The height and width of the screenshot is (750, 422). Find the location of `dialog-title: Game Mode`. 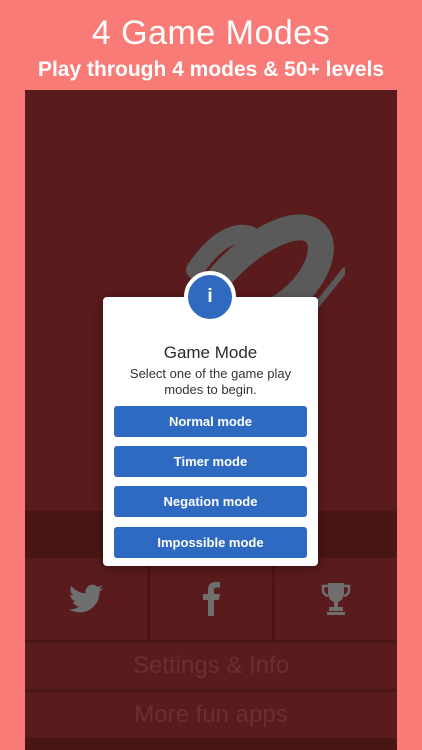

dialog-title: Game Mode is located at coordinates (210, 352).